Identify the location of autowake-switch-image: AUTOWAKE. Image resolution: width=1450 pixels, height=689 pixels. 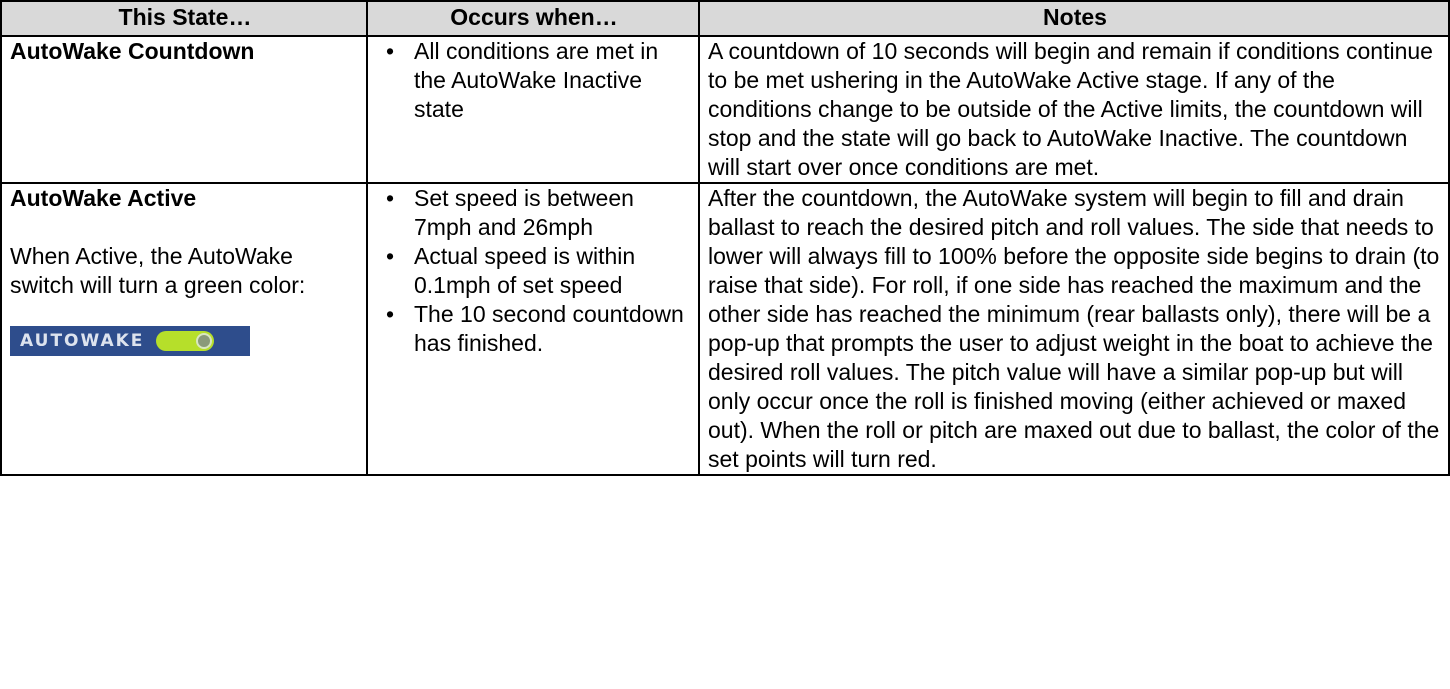
(130, 341).